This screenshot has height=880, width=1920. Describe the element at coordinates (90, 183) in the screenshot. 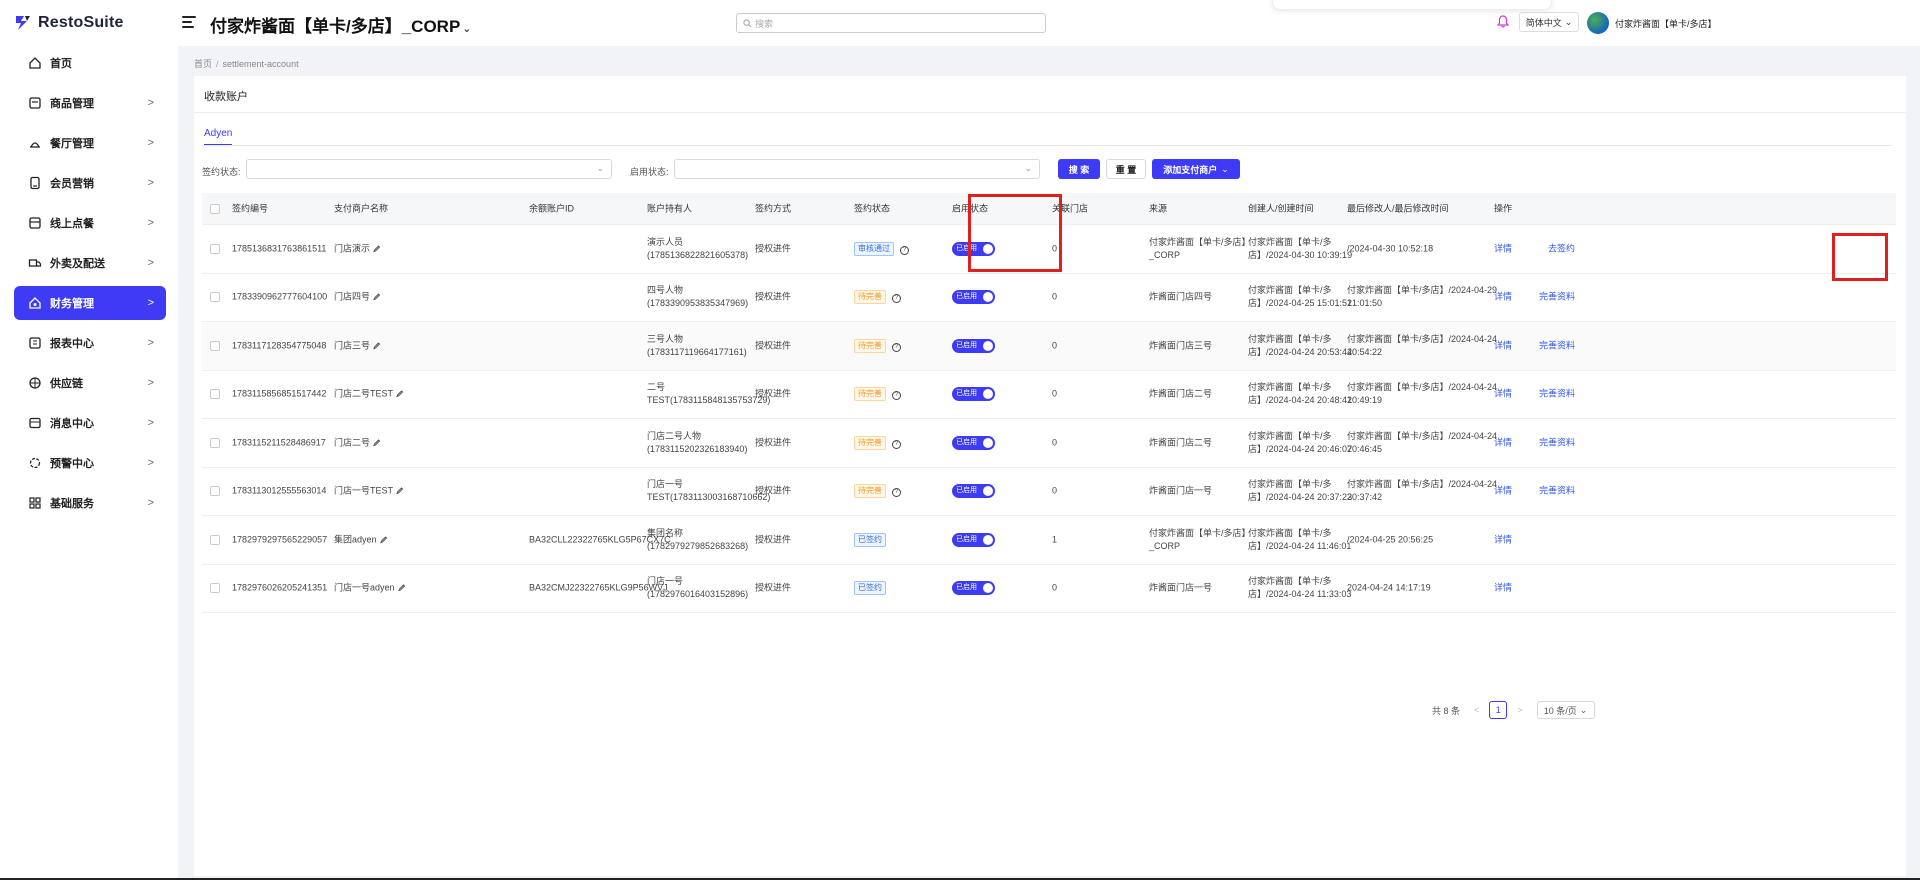

I see `sidebar-item-member: 会员营销 >` at that location.